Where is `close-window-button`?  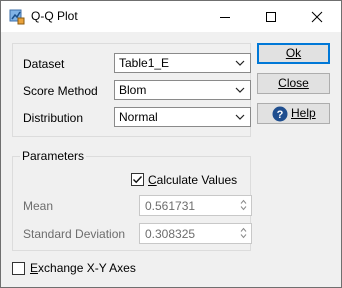
close-window-button is located at coordinates (317, 16).